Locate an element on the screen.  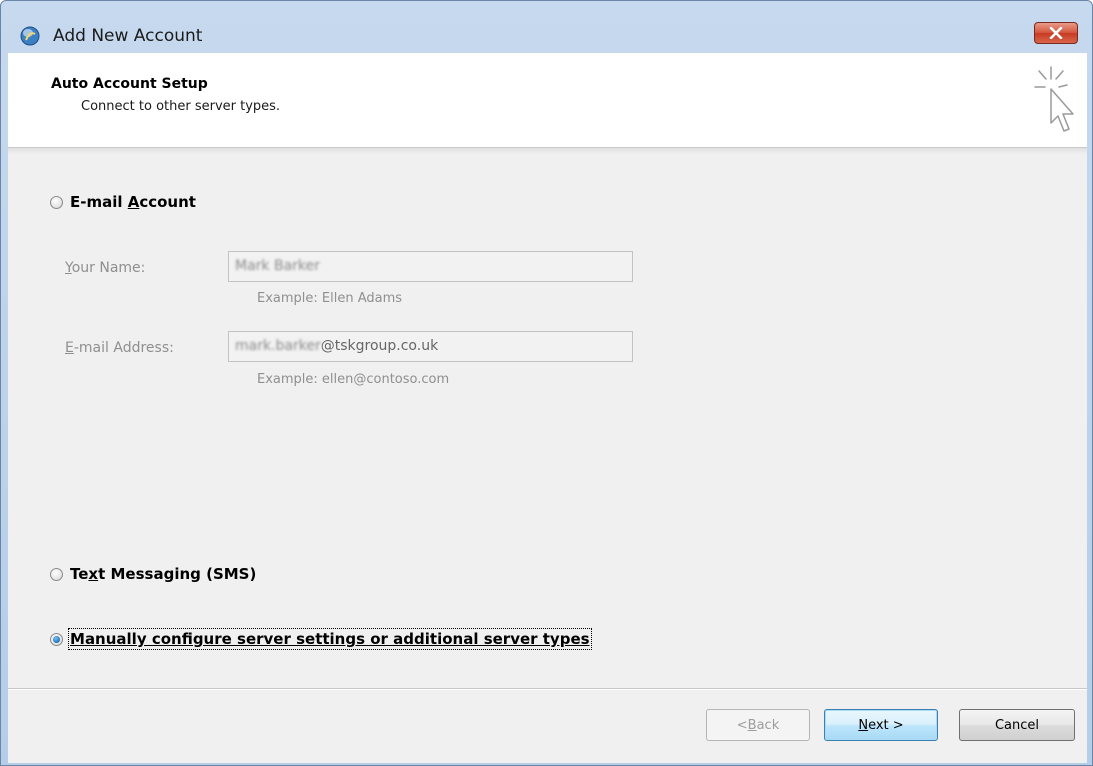
cancel-button: Cancel is located at coordinates (1017, 725).